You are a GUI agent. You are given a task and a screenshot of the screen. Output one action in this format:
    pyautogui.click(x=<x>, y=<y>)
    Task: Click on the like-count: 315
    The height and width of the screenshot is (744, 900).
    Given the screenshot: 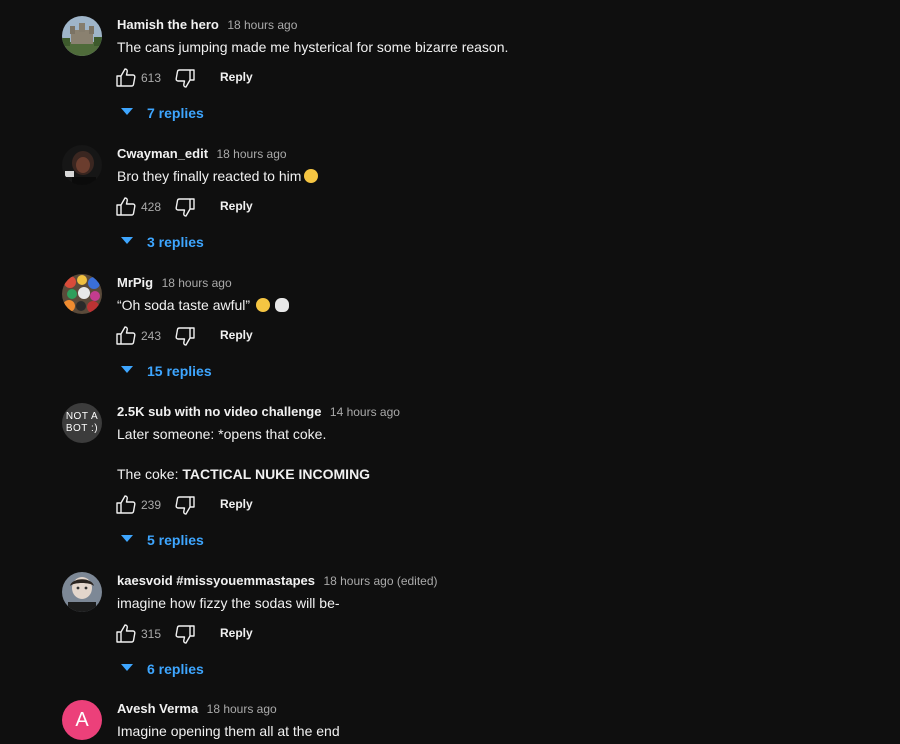 What is the action you would take?
    pyautogui.click(x=151, y=634)
    